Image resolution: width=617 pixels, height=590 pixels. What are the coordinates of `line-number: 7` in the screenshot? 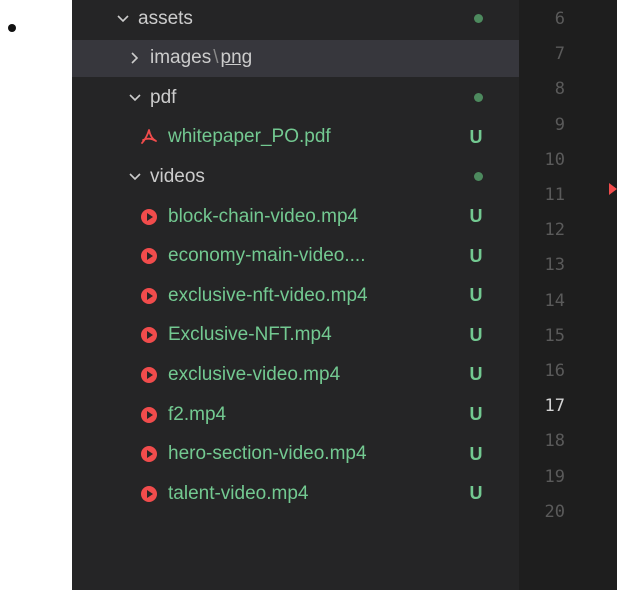 It's located at (559, 54).